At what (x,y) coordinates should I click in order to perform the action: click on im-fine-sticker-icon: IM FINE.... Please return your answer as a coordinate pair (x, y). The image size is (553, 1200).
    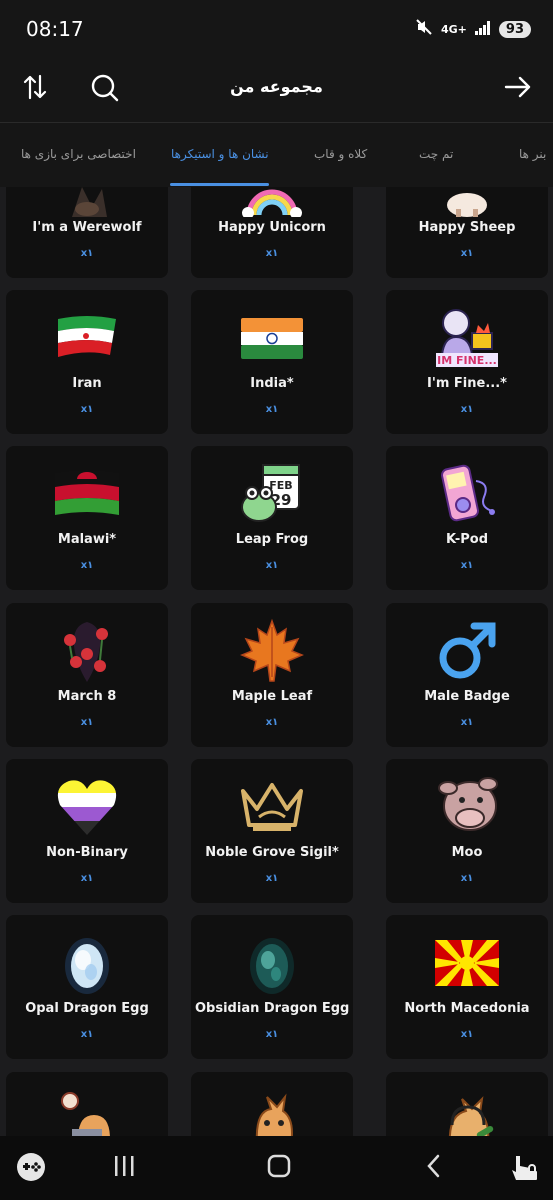
    Looking at the image, I should click on (467, 338).